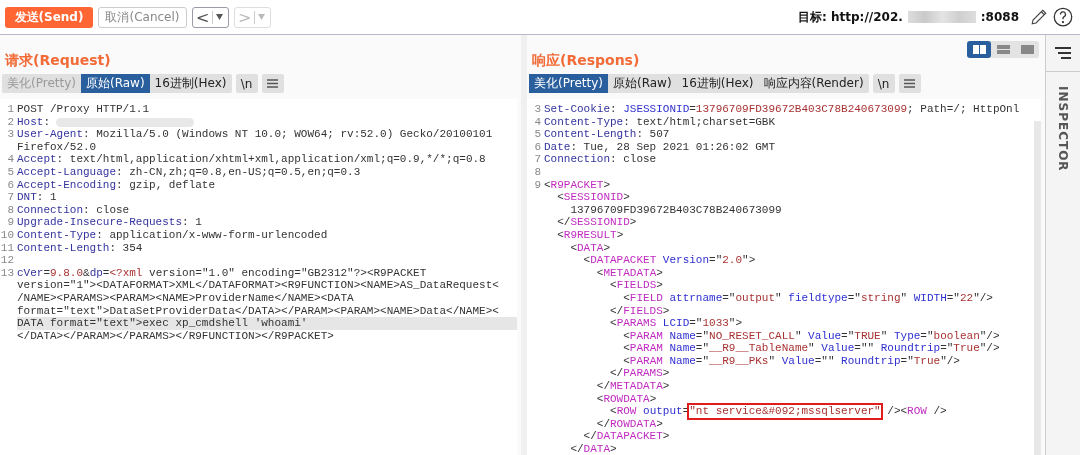 The width and height of the screenshot is (1080, 455). Describe the element at coordinates (67, 172) in the screenshot. I see `code-text: Accept-Language` at that location.